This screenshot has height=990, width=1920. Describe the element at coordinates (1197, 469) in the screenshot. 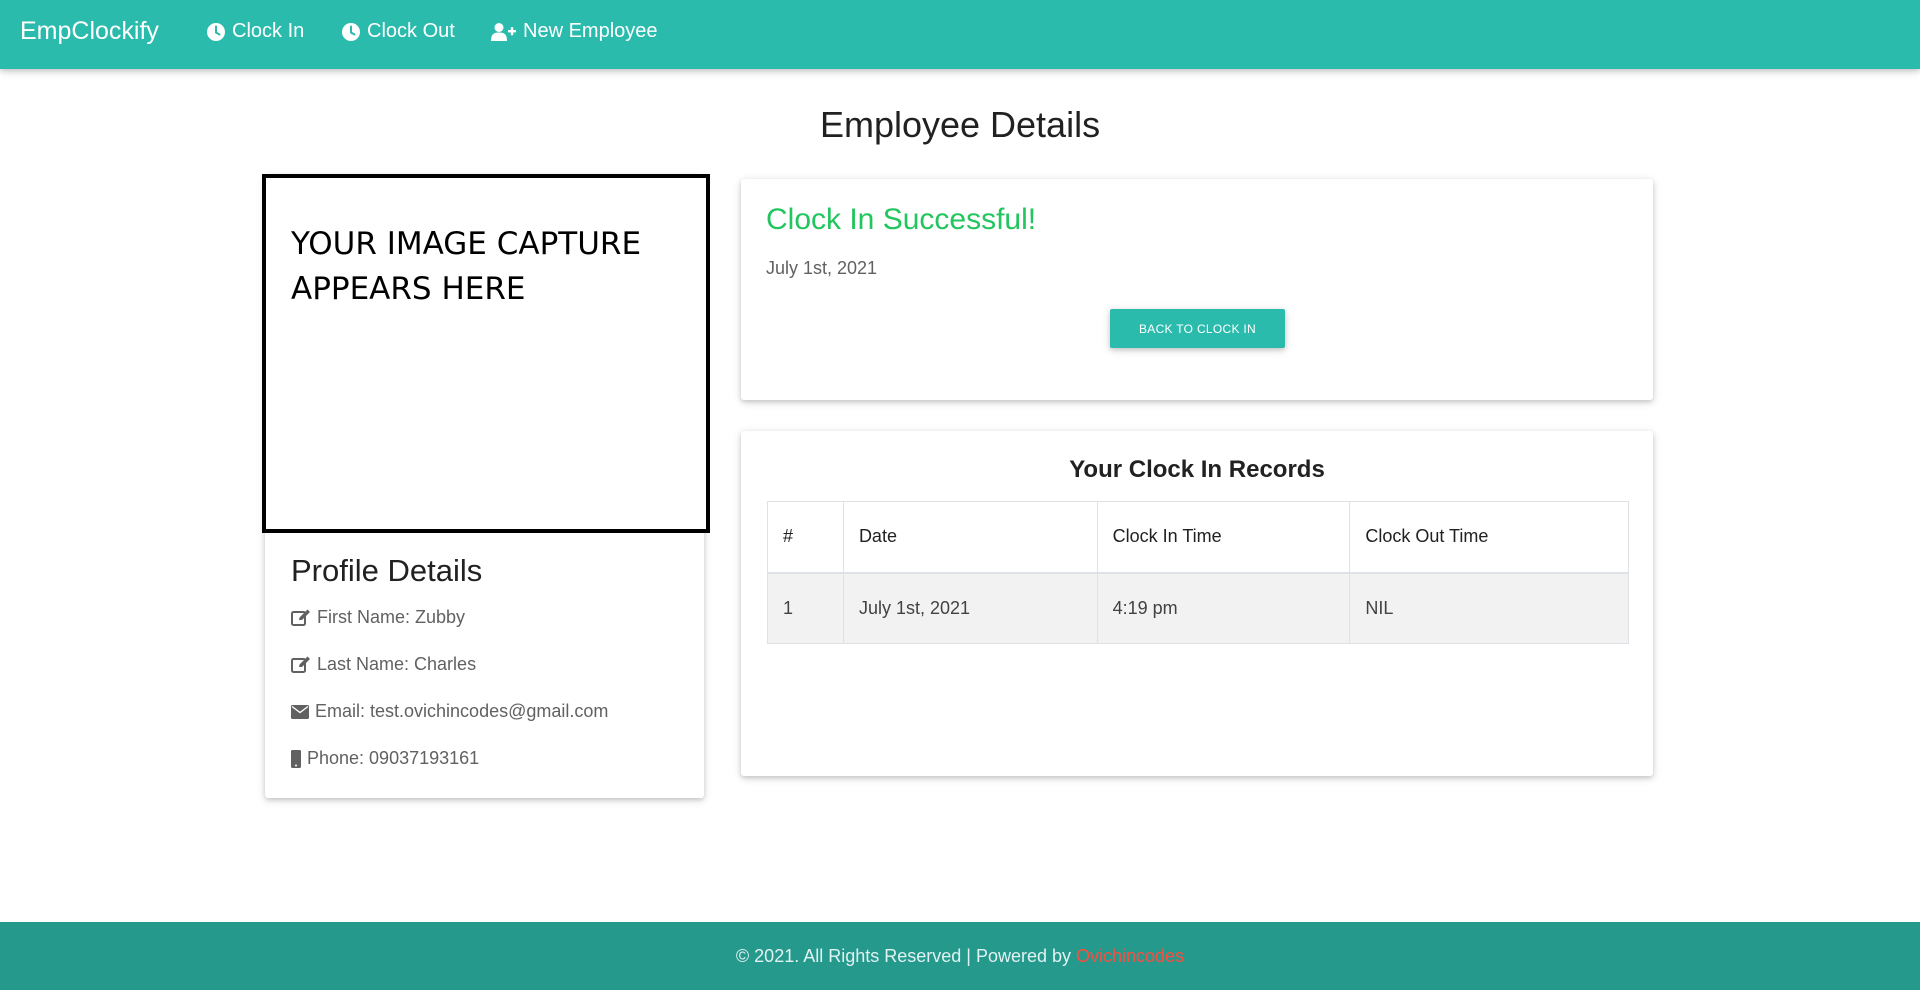

I see `records-title: Your Clock In Records` at that location.